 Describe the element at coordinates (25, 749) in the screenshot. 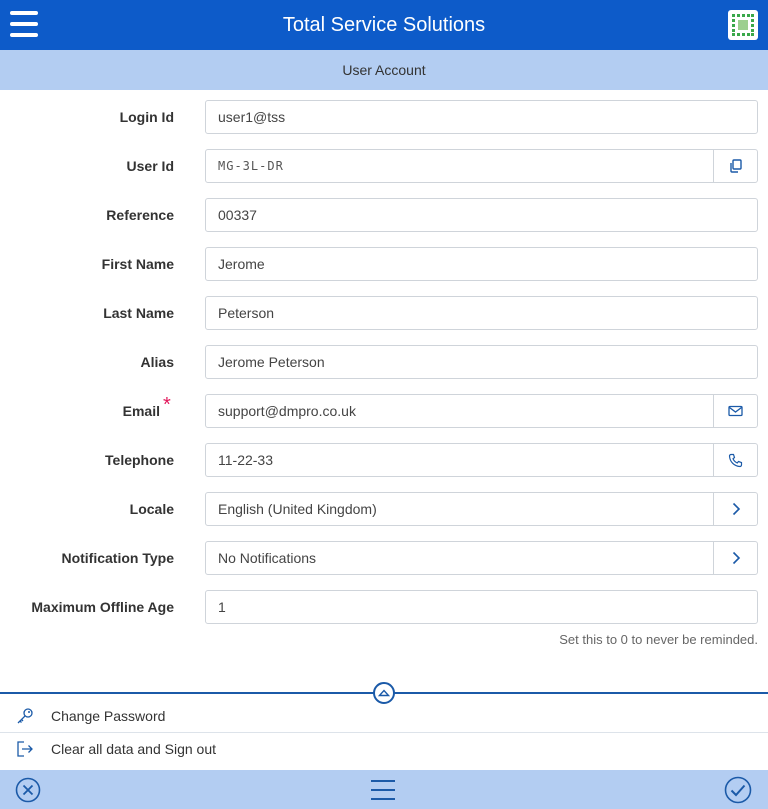

I see `sign-out-icon` at that location.